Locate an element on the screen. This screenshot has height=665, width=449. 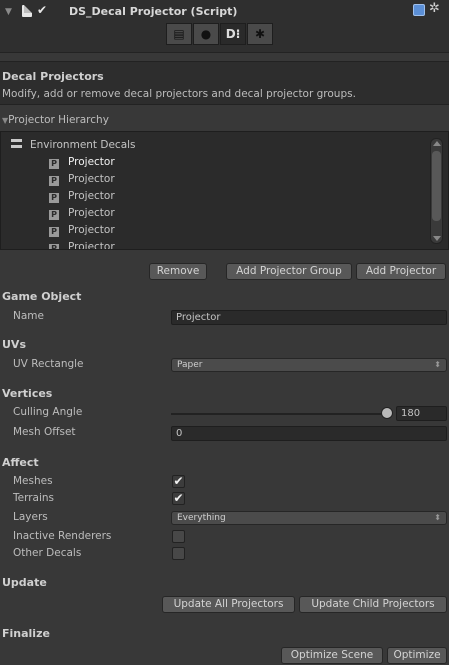
section-vertices: Vertices is located at coordinates (27, 393).